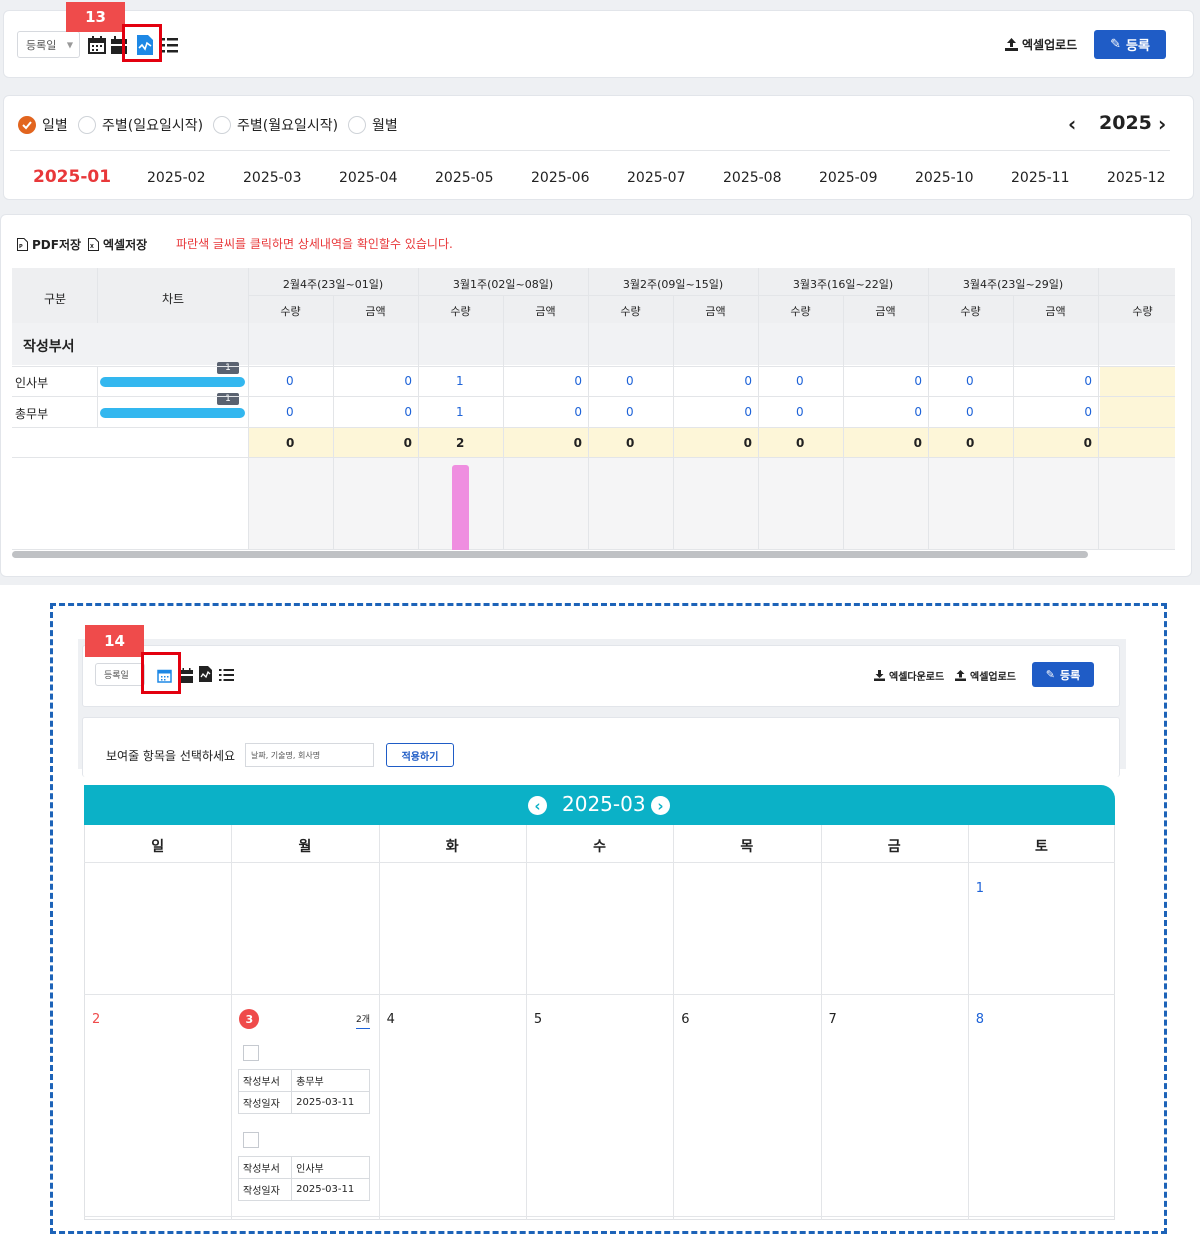 The width and height of the screenshot is (1200, 1237). I want to click on month-tab-2025-12: 2025-12, so click(1136, 178).